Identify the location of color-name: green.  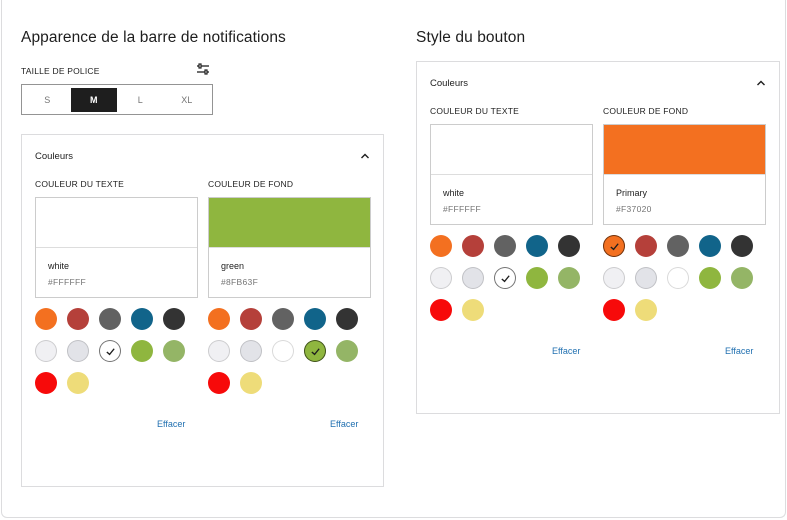
(233, 266).